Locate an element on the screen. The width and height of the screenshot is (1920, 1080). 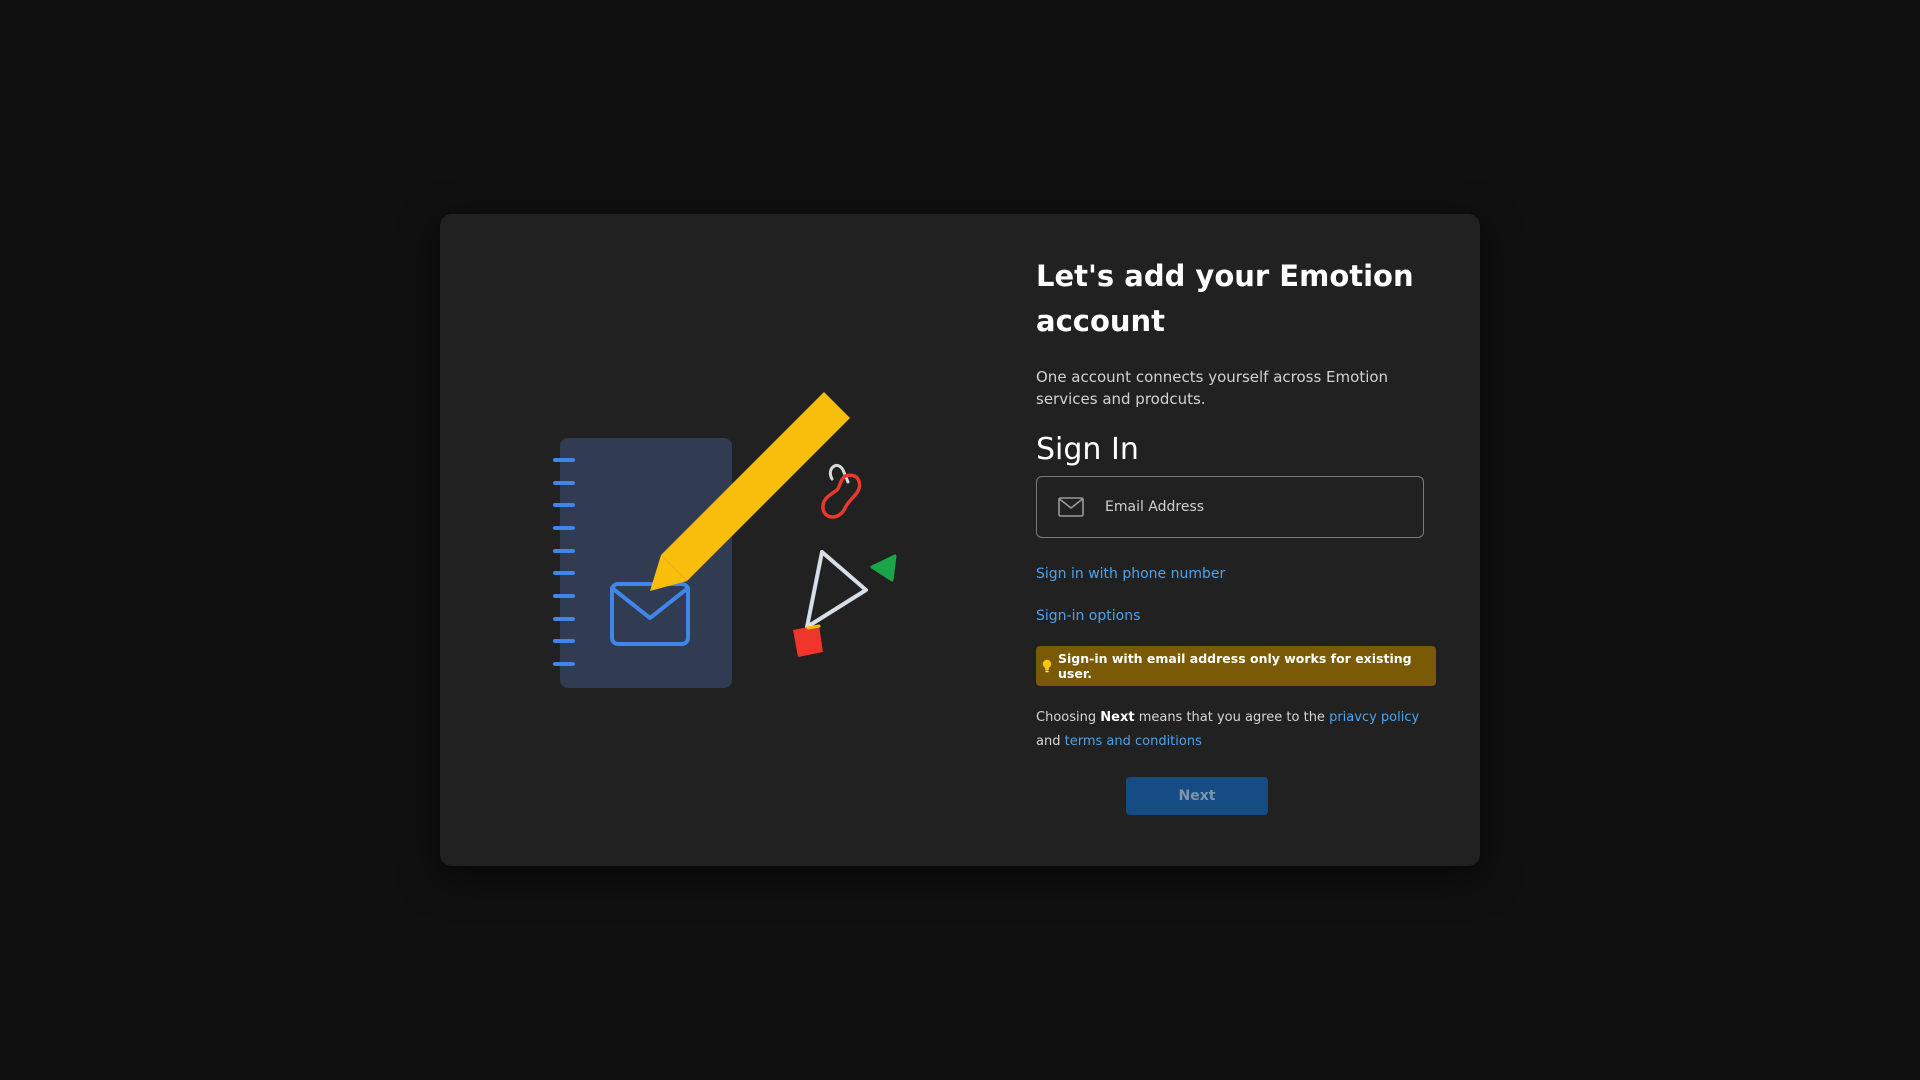
green-triangle-icon is located at coordinates (883, 568).